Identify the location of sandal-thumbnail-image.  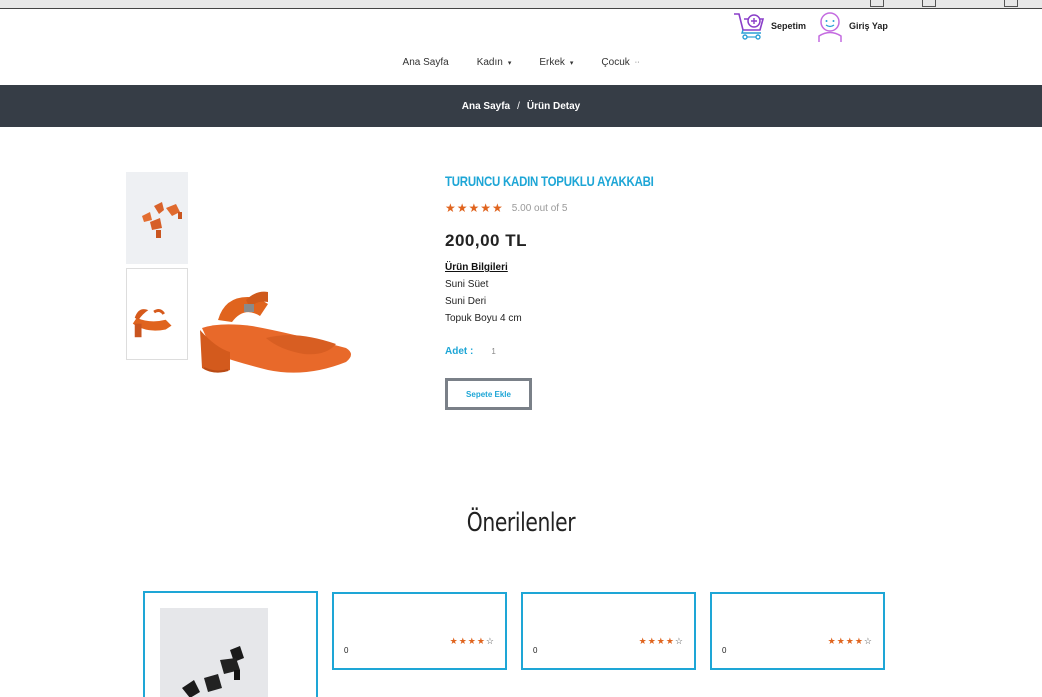
(157, 314).